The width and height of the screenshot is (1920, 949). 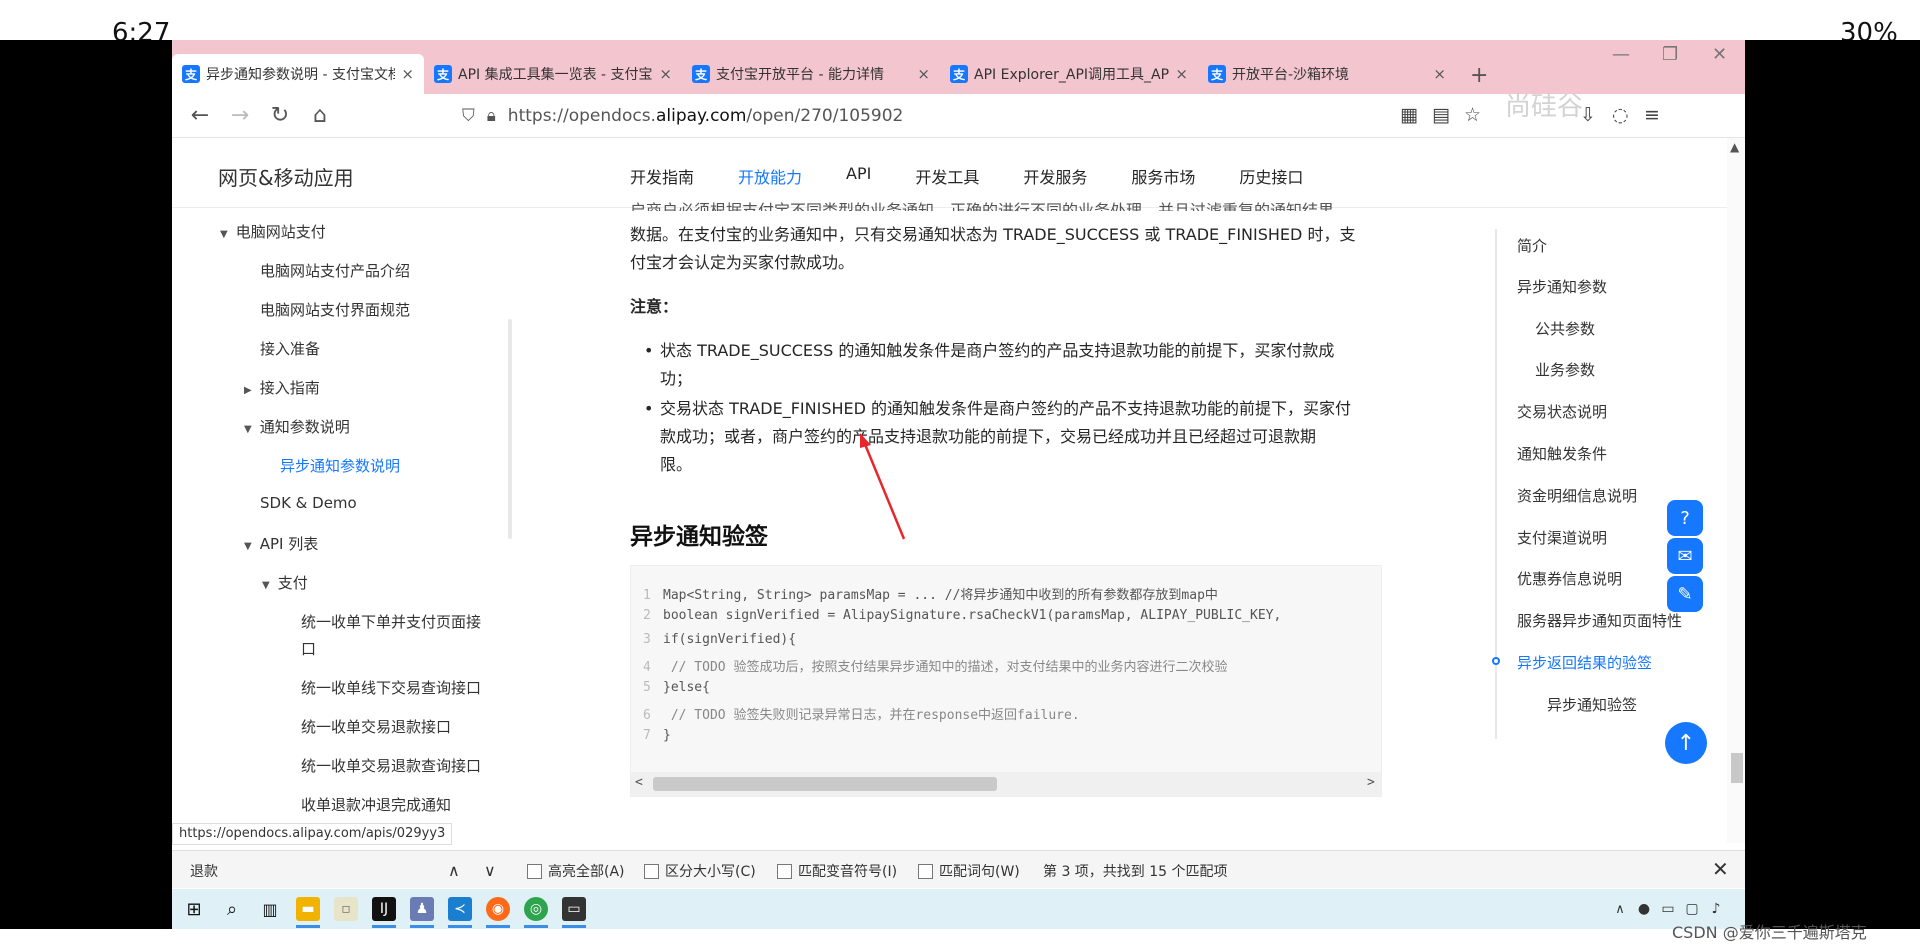 I want to click on scroll-up-icon: ▲, so click(x=1734, y=147).